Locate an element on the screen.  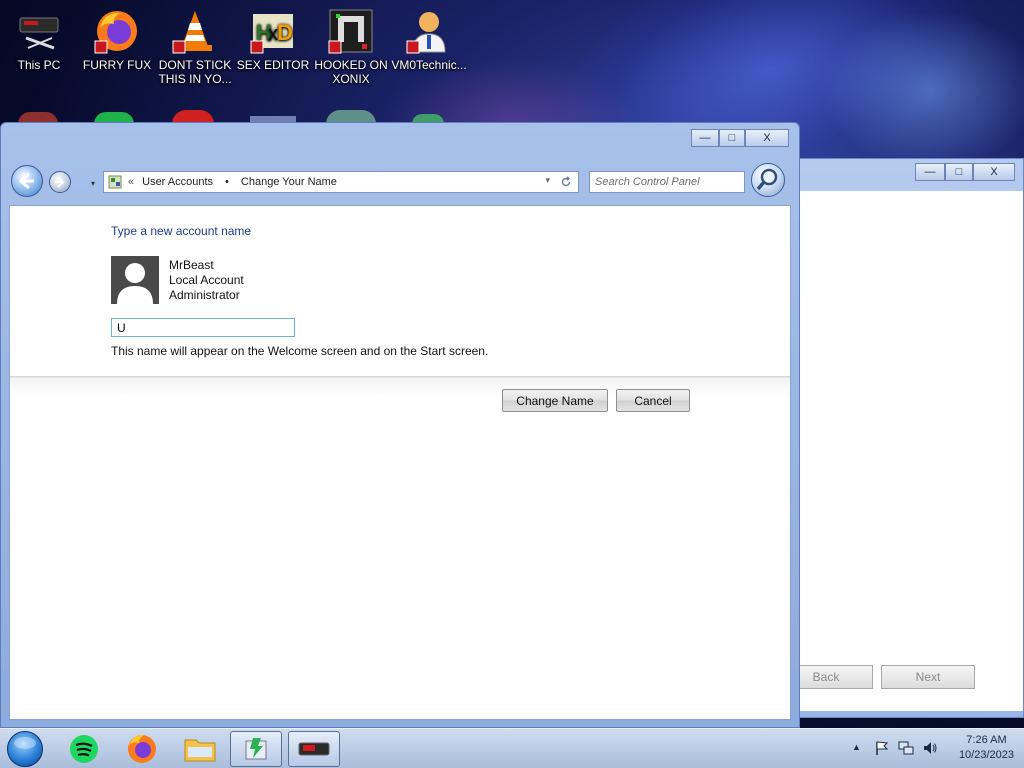
xonix-game-icon is located at coordinates (350, 31).